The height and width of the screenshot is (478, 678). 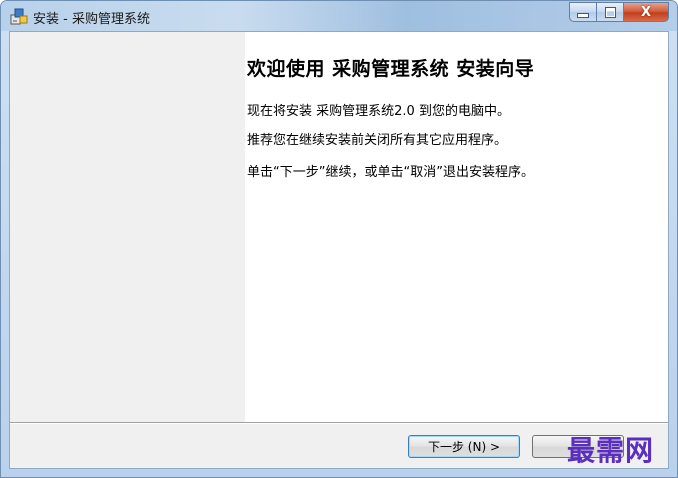 I want to click on next-button: 下一步 (N) >, so click(x=464, y=446).